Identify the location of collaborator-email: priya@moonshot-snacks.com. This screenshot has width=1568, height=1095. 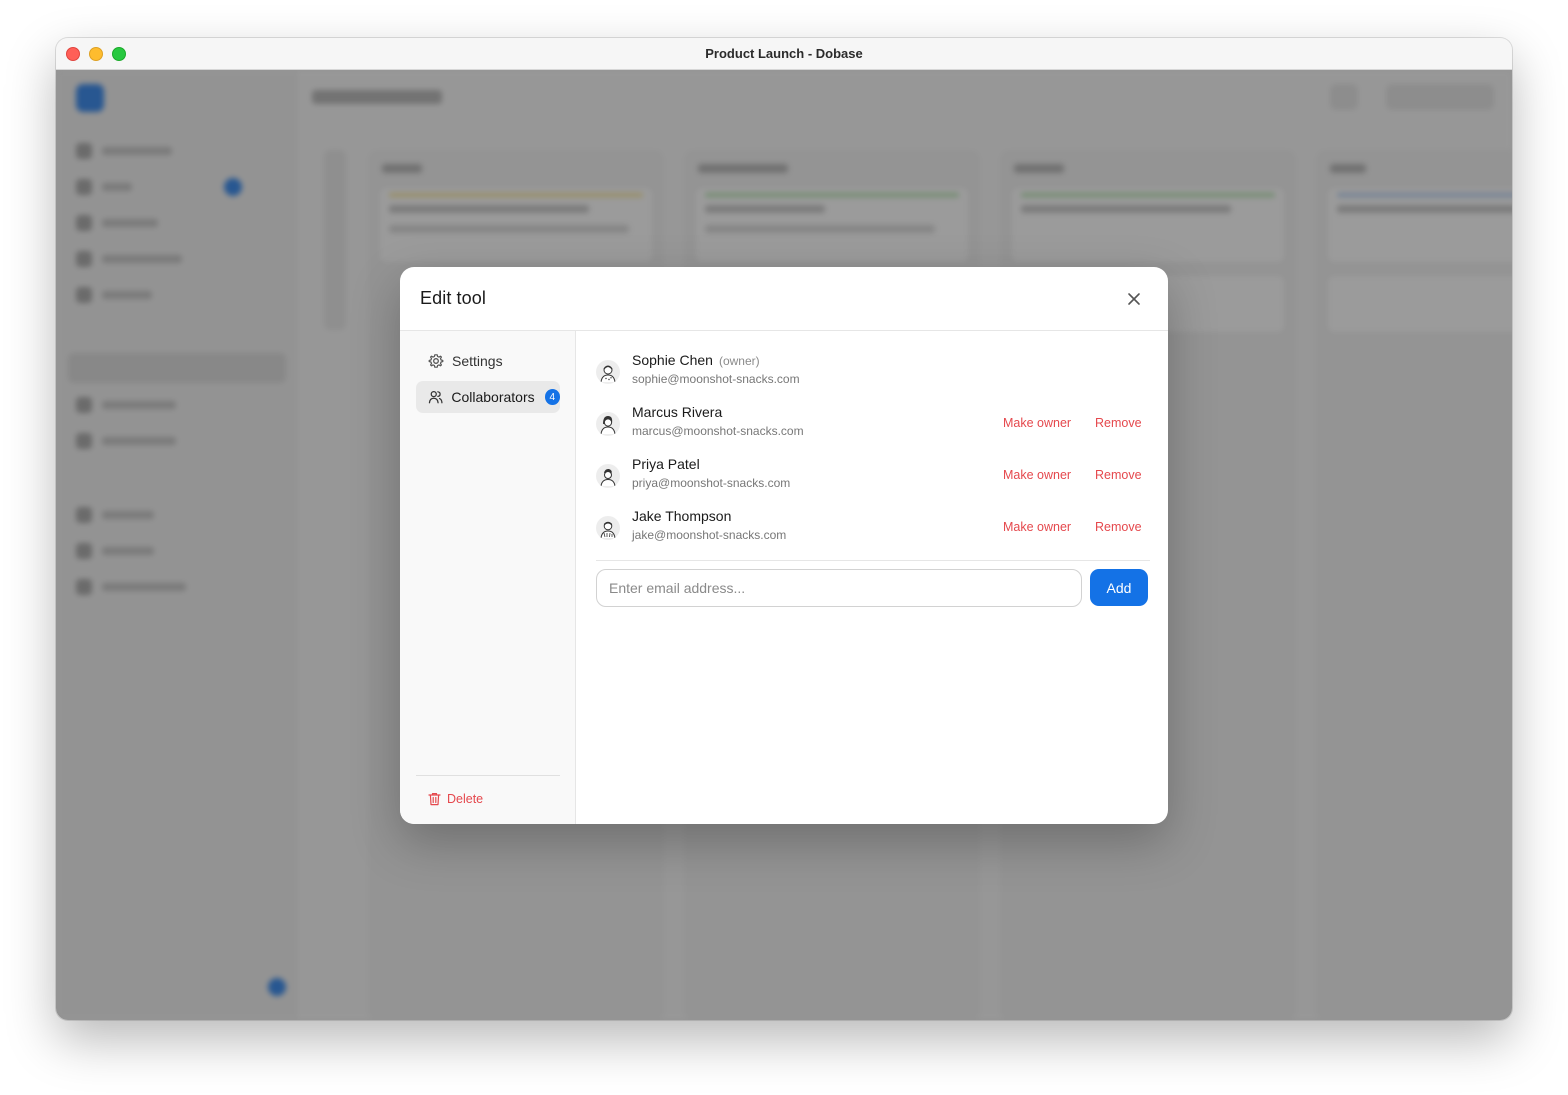
(711, 483).